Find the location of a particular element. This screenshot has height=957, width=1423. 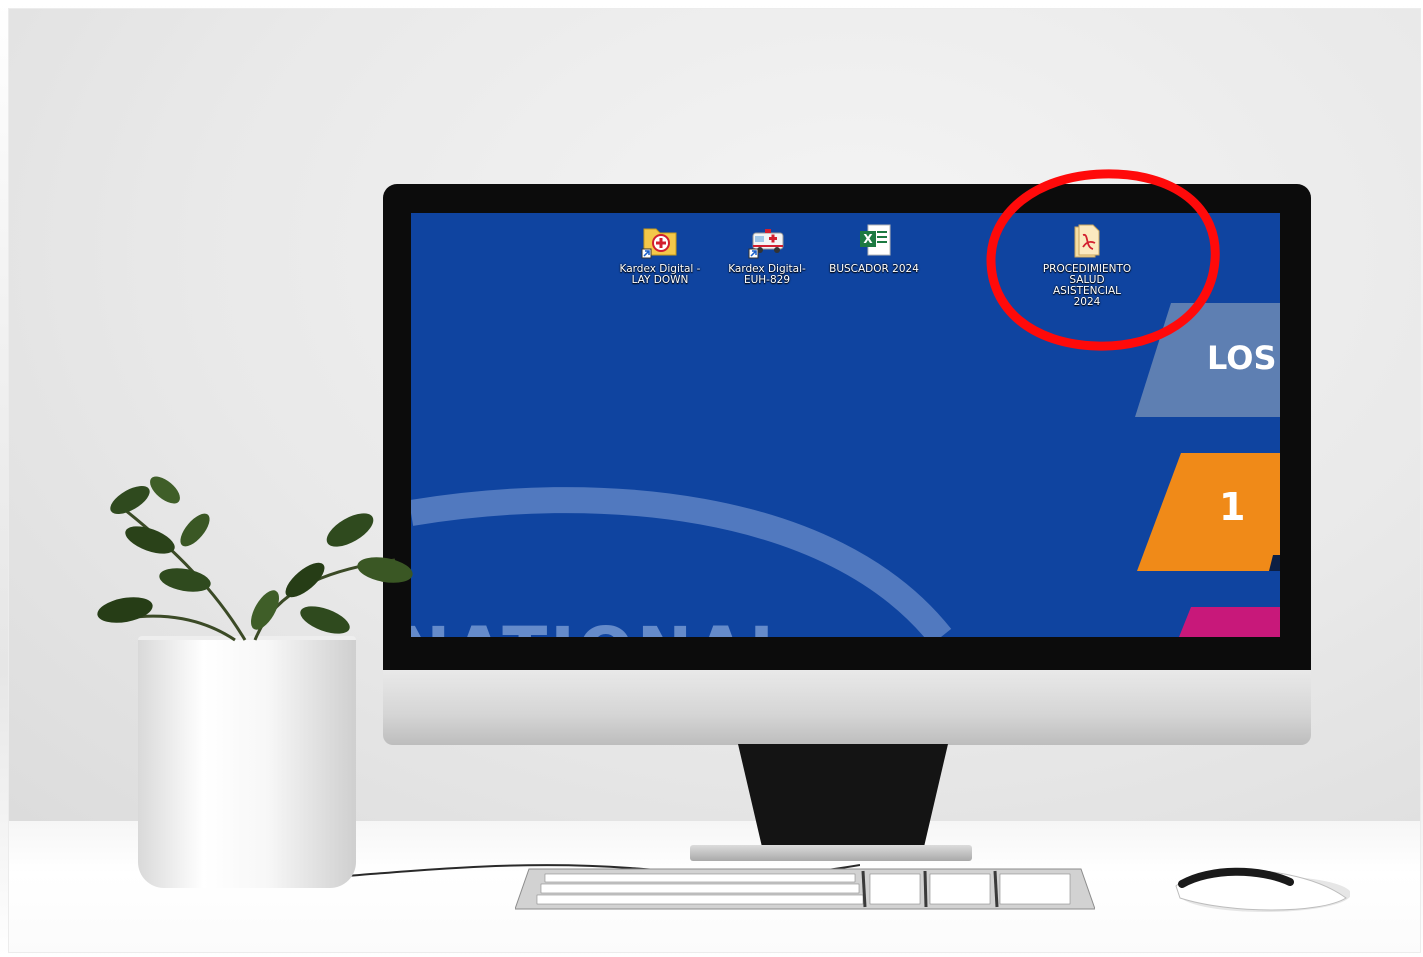

desktop-icon-kardex-euh: Kardex Digital-EUH-829 is located at coordinates (767, 253).